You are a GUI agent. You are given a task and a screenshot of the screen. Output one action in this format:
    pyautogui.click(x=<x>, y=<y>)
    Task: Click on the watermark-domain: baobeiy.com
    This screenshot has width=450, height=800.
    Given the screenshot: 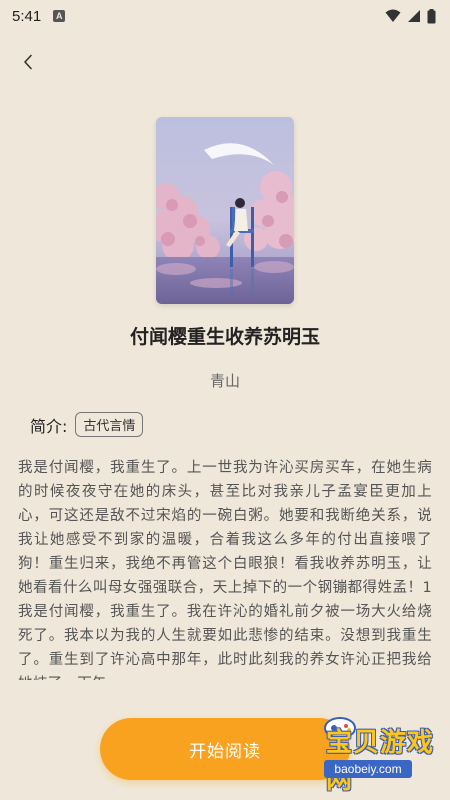 What is the action you would take?
    pyautogui.click(x=368, y=769)
    